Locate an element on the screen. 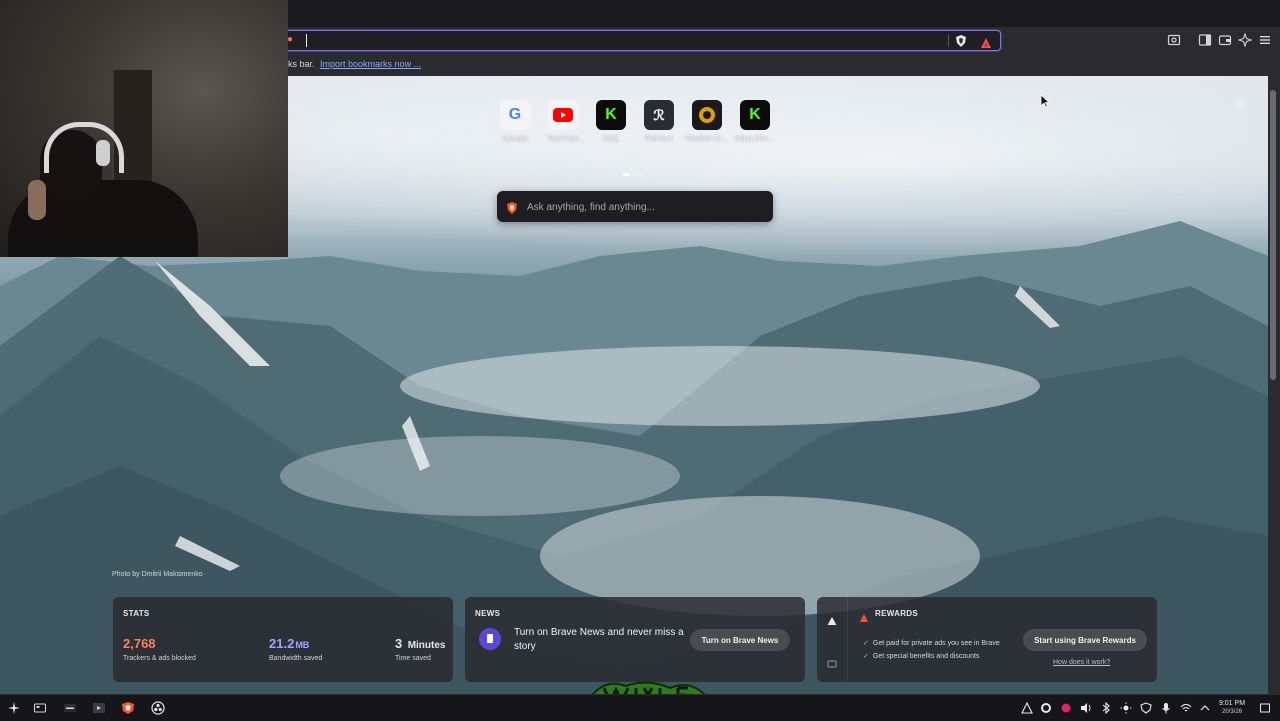  webcam-overlay is located at coordinates (144, 128).